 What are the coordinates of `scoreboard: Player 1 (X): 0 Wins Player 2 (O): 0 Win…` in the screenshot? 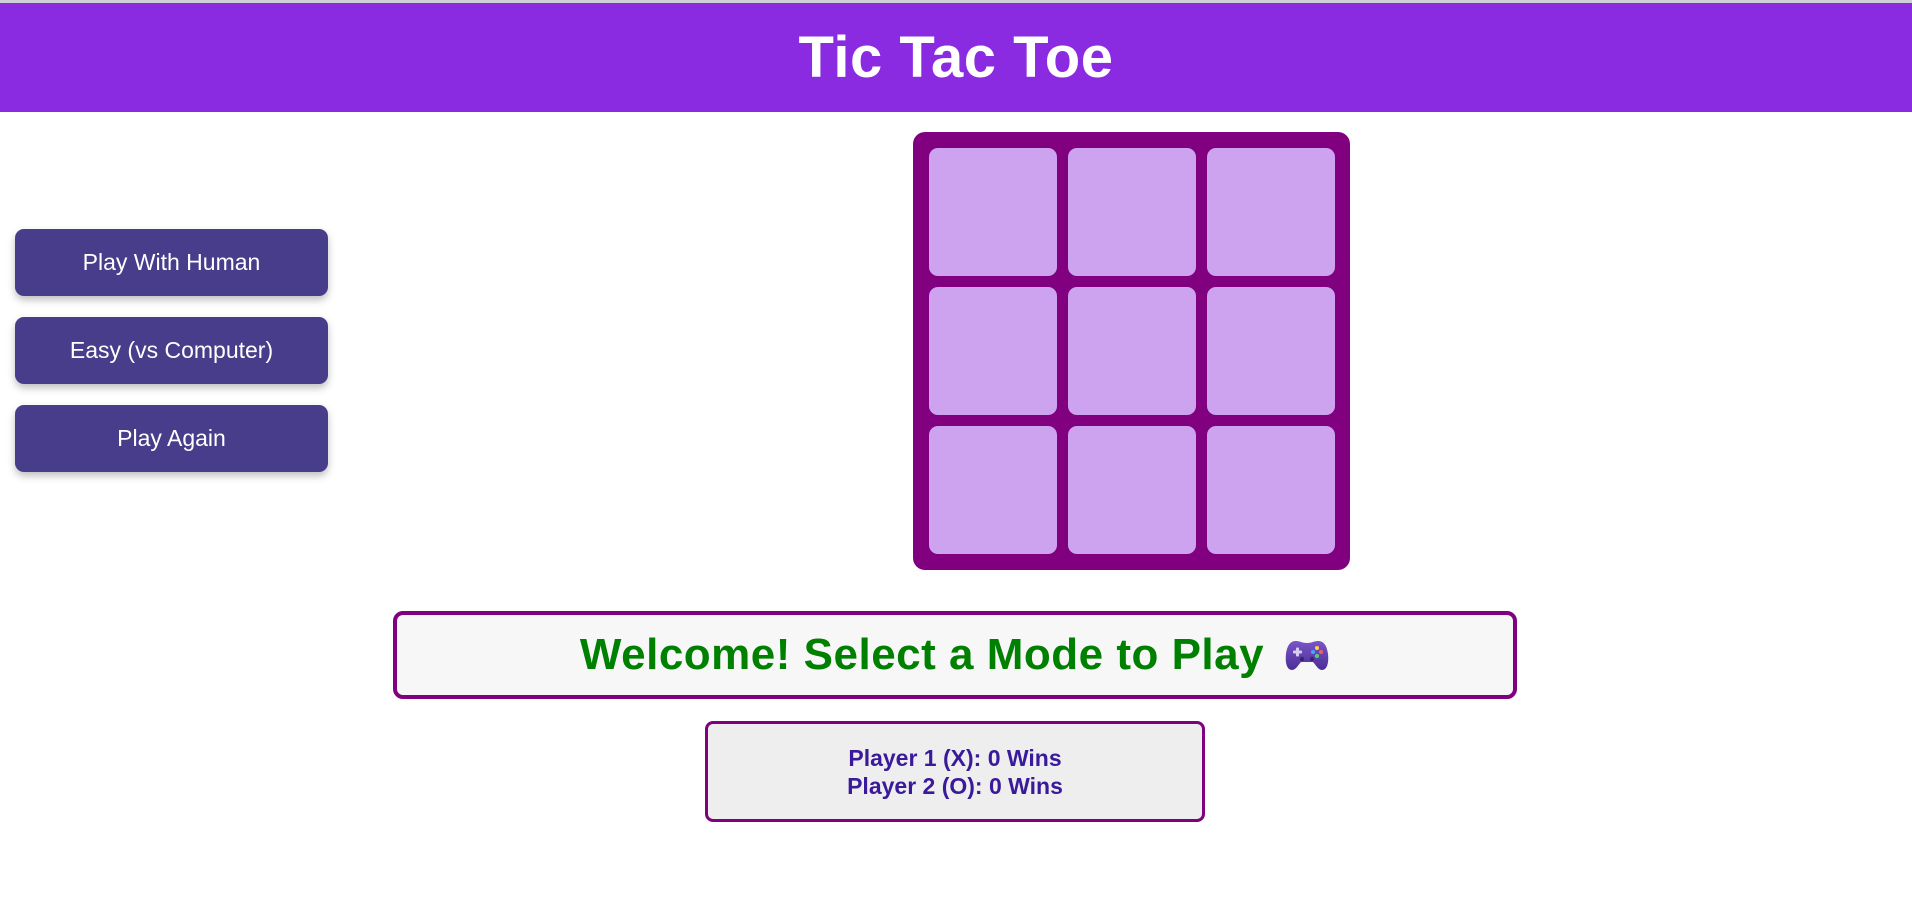 It's located at (955, 771).